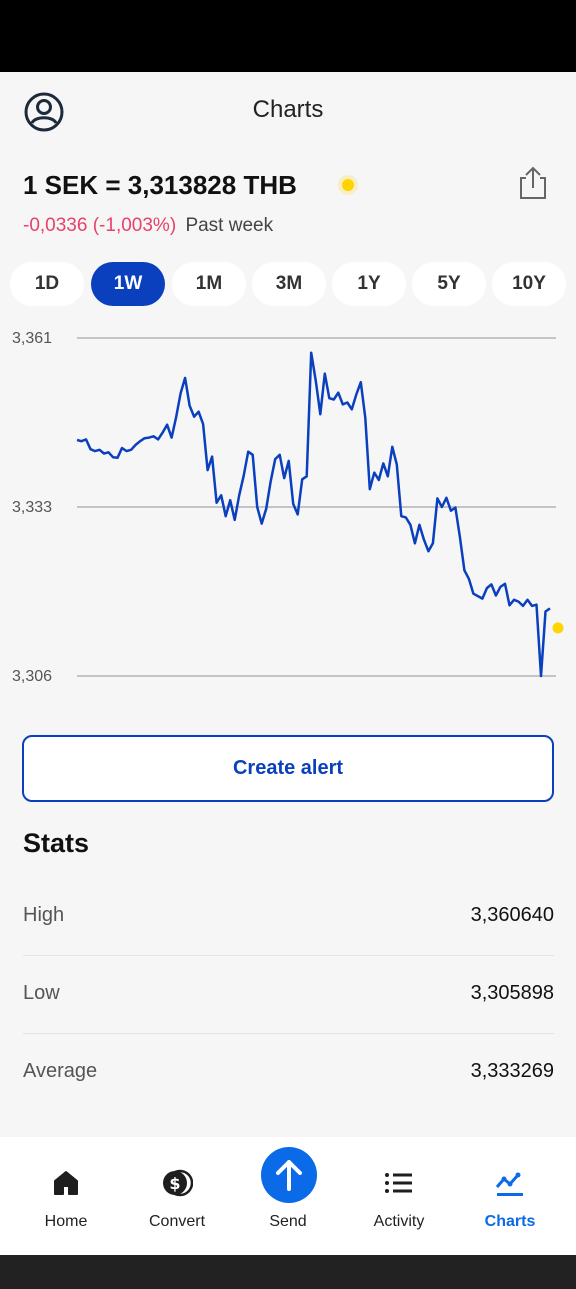 This screenshot has height=1289, width=576. I want to click on send-button, so click(289, 1175).